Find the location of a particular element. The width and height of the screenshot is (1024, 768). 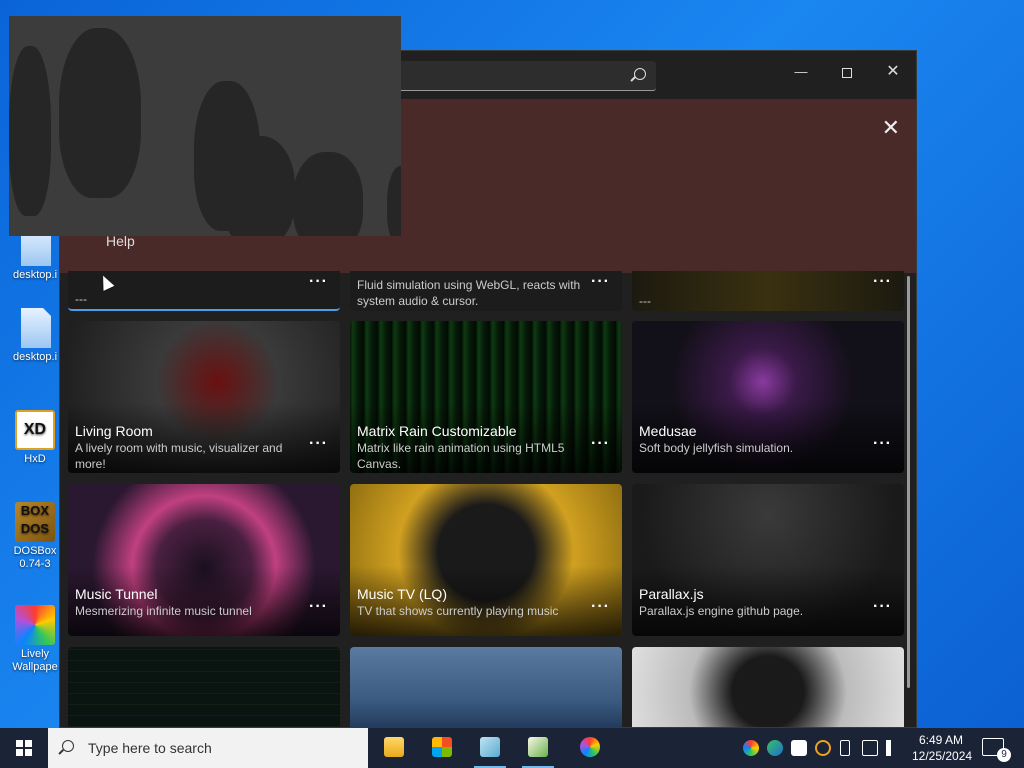

tray-app-icon is located at coordinates (775, 748).